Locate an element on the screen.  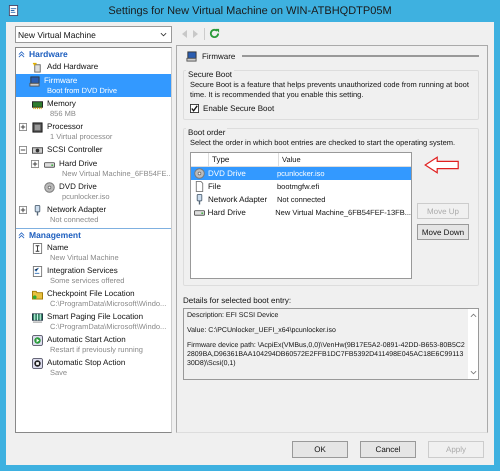
chevron-down-icon is located at coordinates (163, 34).